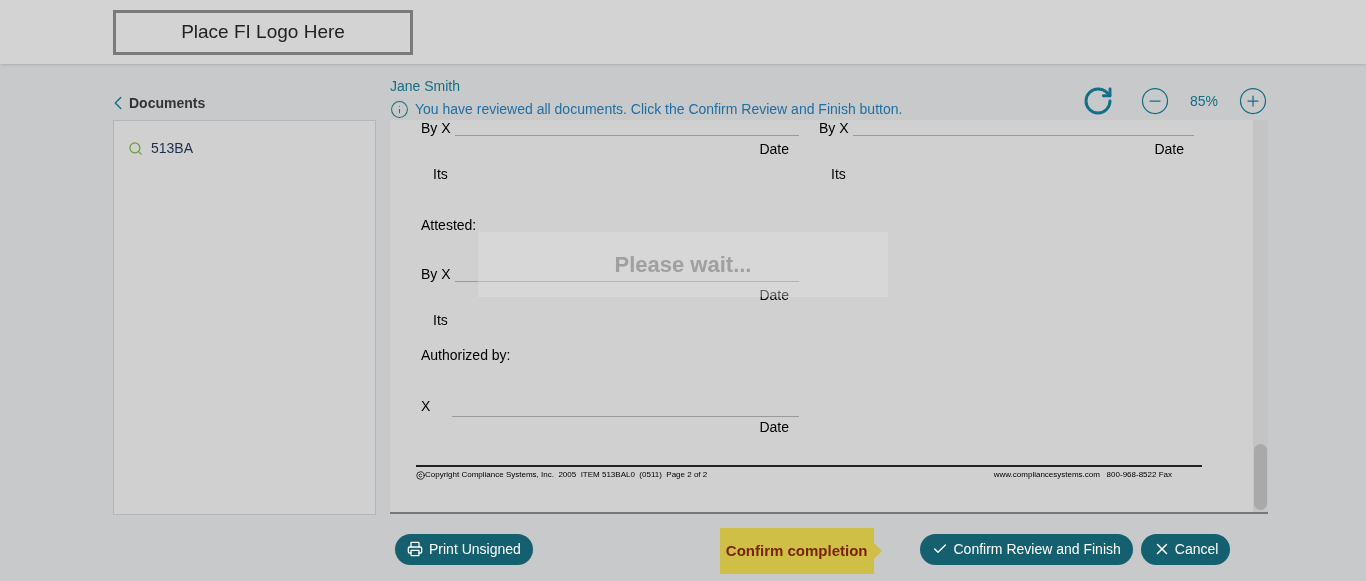 This screenshot has height=581, width=1366. What do you see at coordinates (1260, 316) in the screenshot?
I see `scrollbar` at bounding box center [1260, 316].